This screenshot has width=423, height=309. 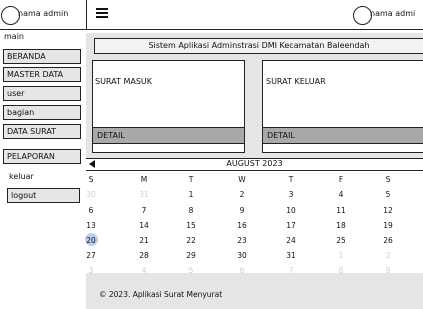 What do you see at coordinates (191, 240) in the screenshot?
I see `calendar-day: 22` at bounding box center [191, 240].